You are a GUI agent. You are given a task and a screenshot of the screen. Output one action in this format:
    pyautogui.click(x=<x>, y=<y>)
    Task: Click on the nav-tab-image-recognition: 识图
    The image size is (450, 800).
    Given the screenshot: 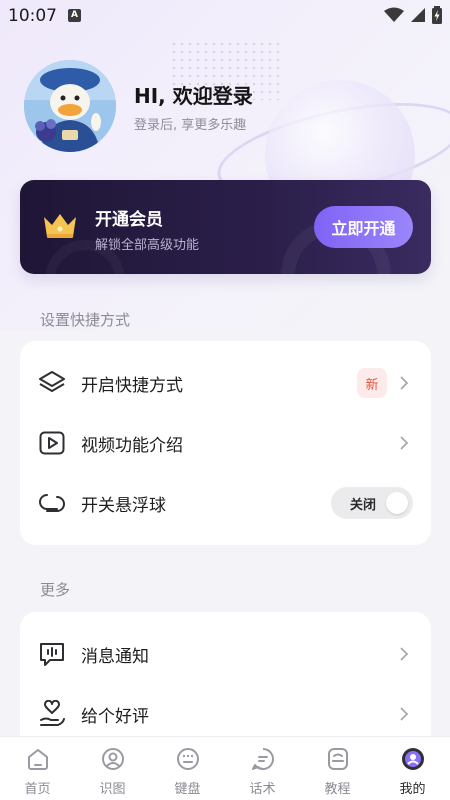 What is the action you would take?
    pyautogui.click(x=112, y=768)
    